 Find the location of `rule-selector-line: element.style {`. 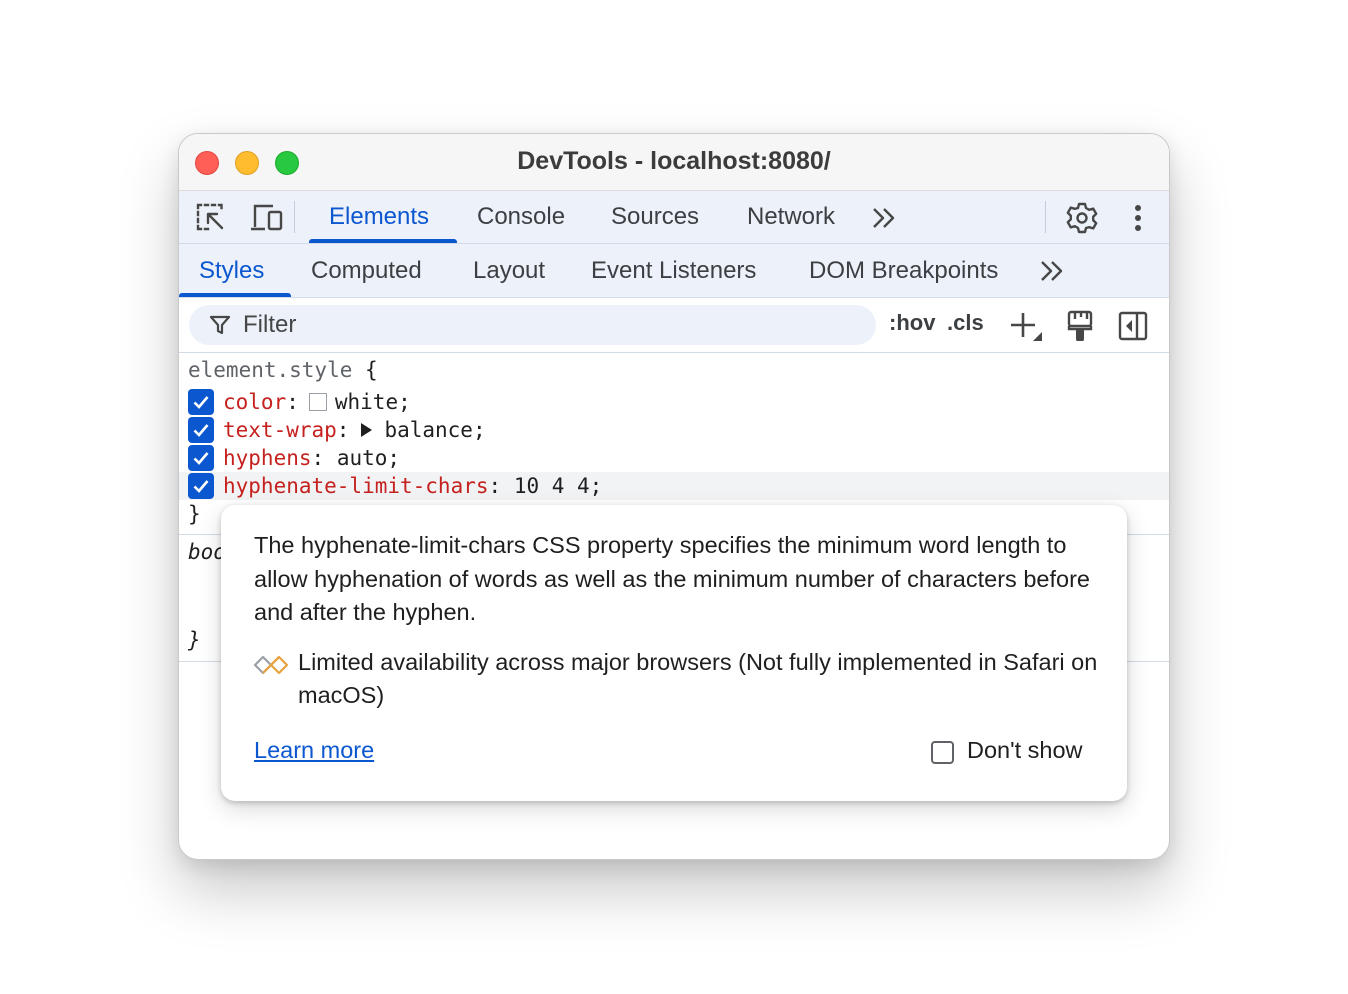

rule-selector-line: element.style { is located at coordinates (674, 370).